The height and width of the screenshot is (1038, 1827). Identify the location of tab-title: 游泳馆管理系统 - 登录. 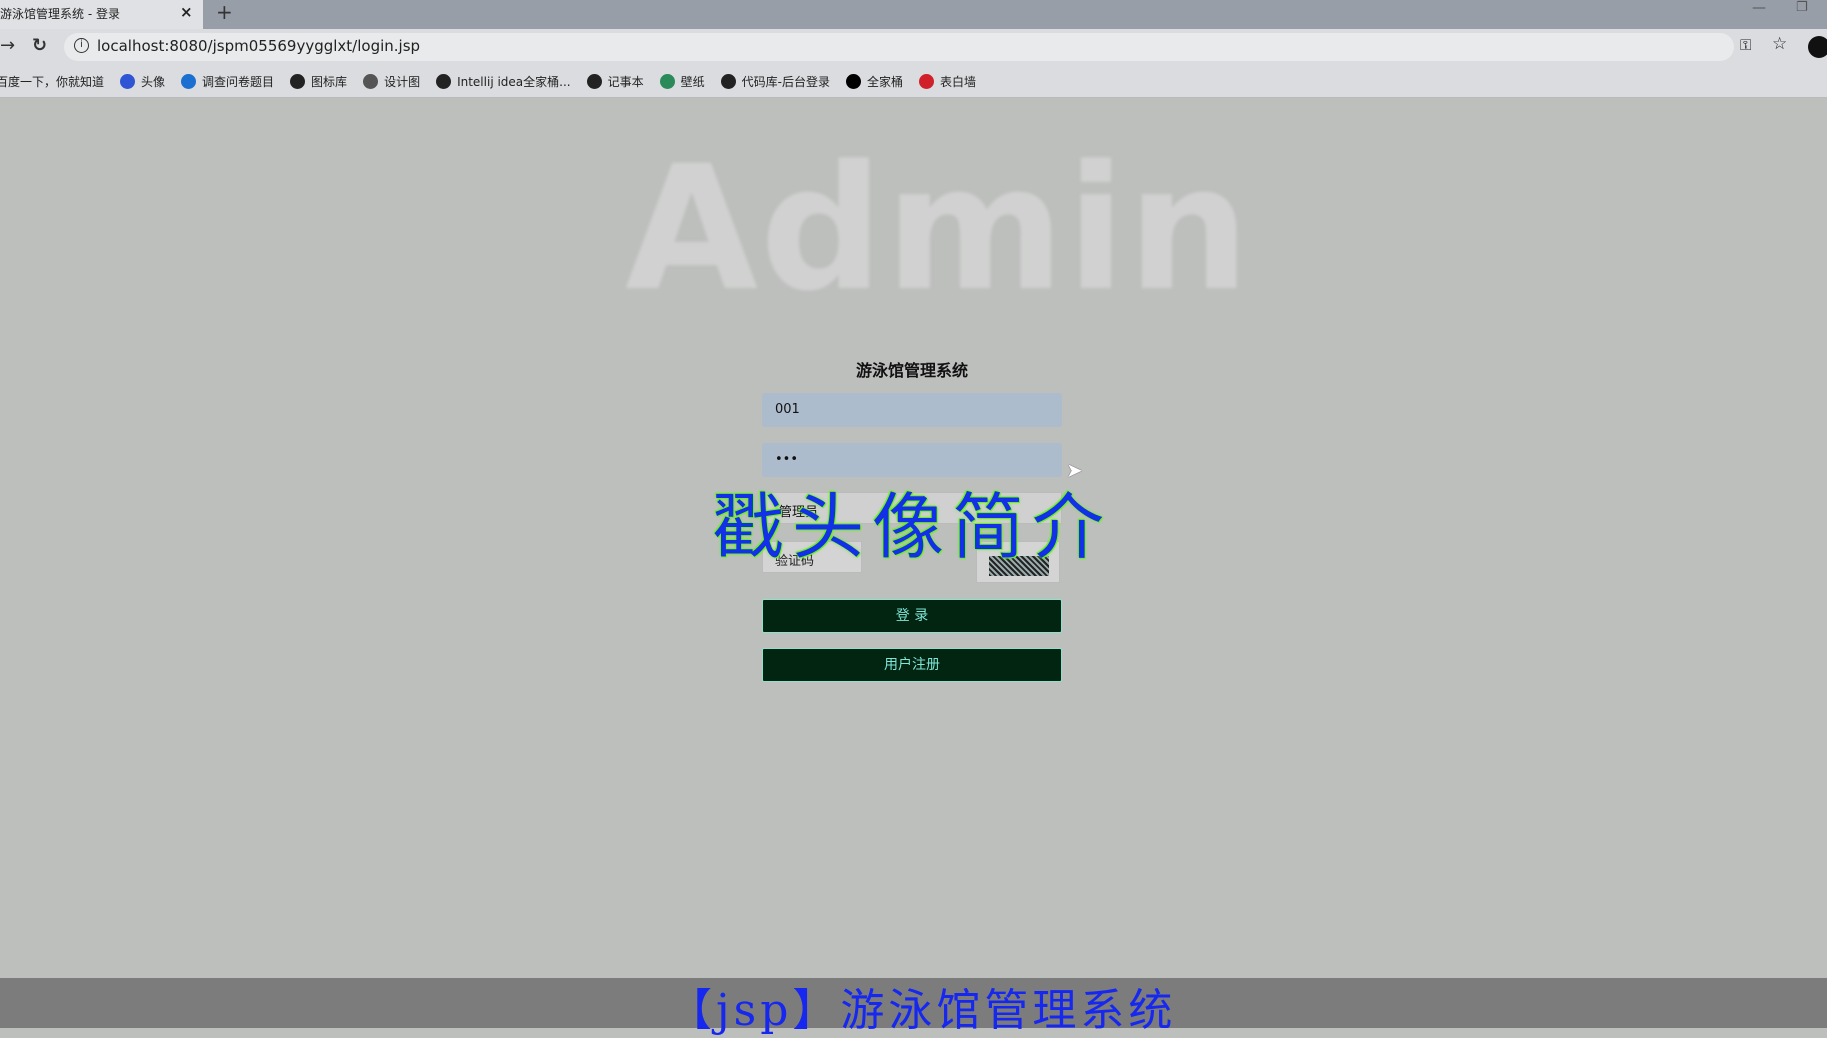
(60, 14).